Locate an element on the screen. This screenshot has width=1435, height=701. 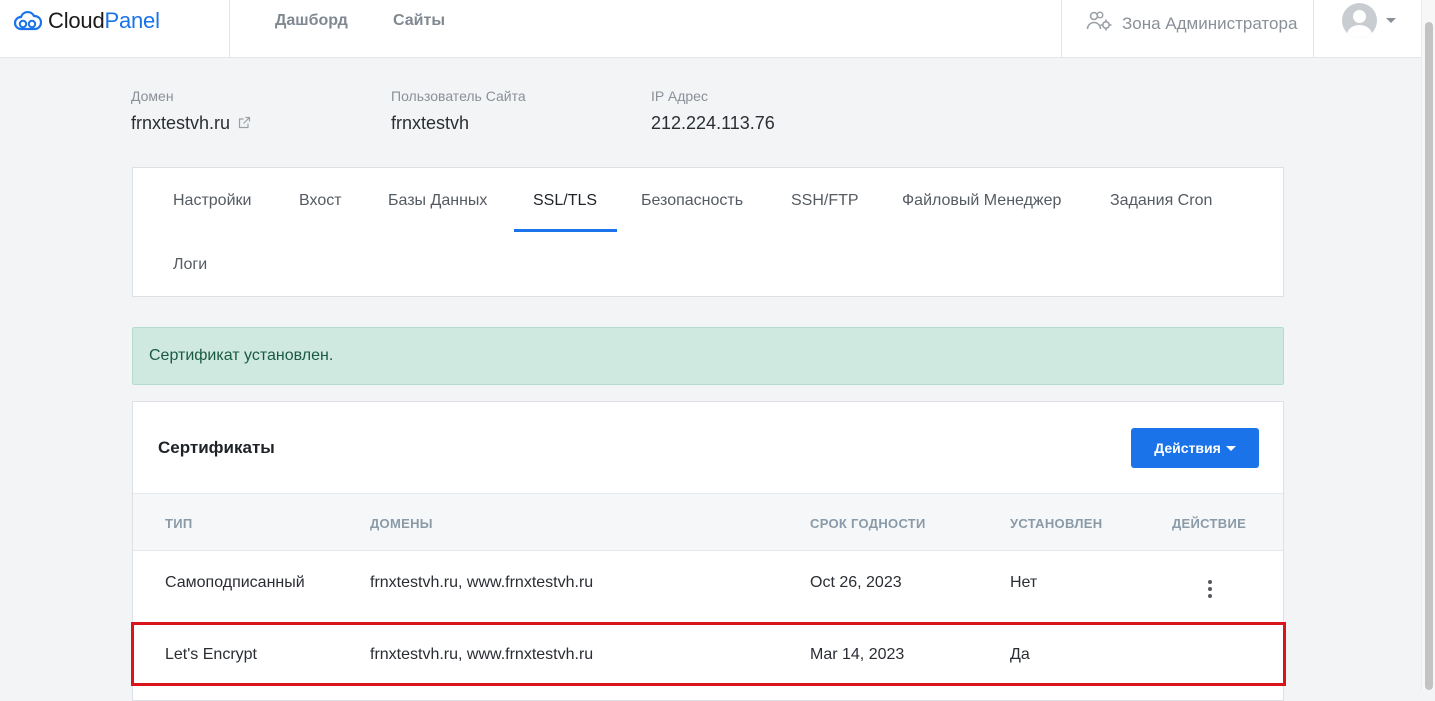
tab-cron: Задания Cron is located at coordinates (1161, 201).